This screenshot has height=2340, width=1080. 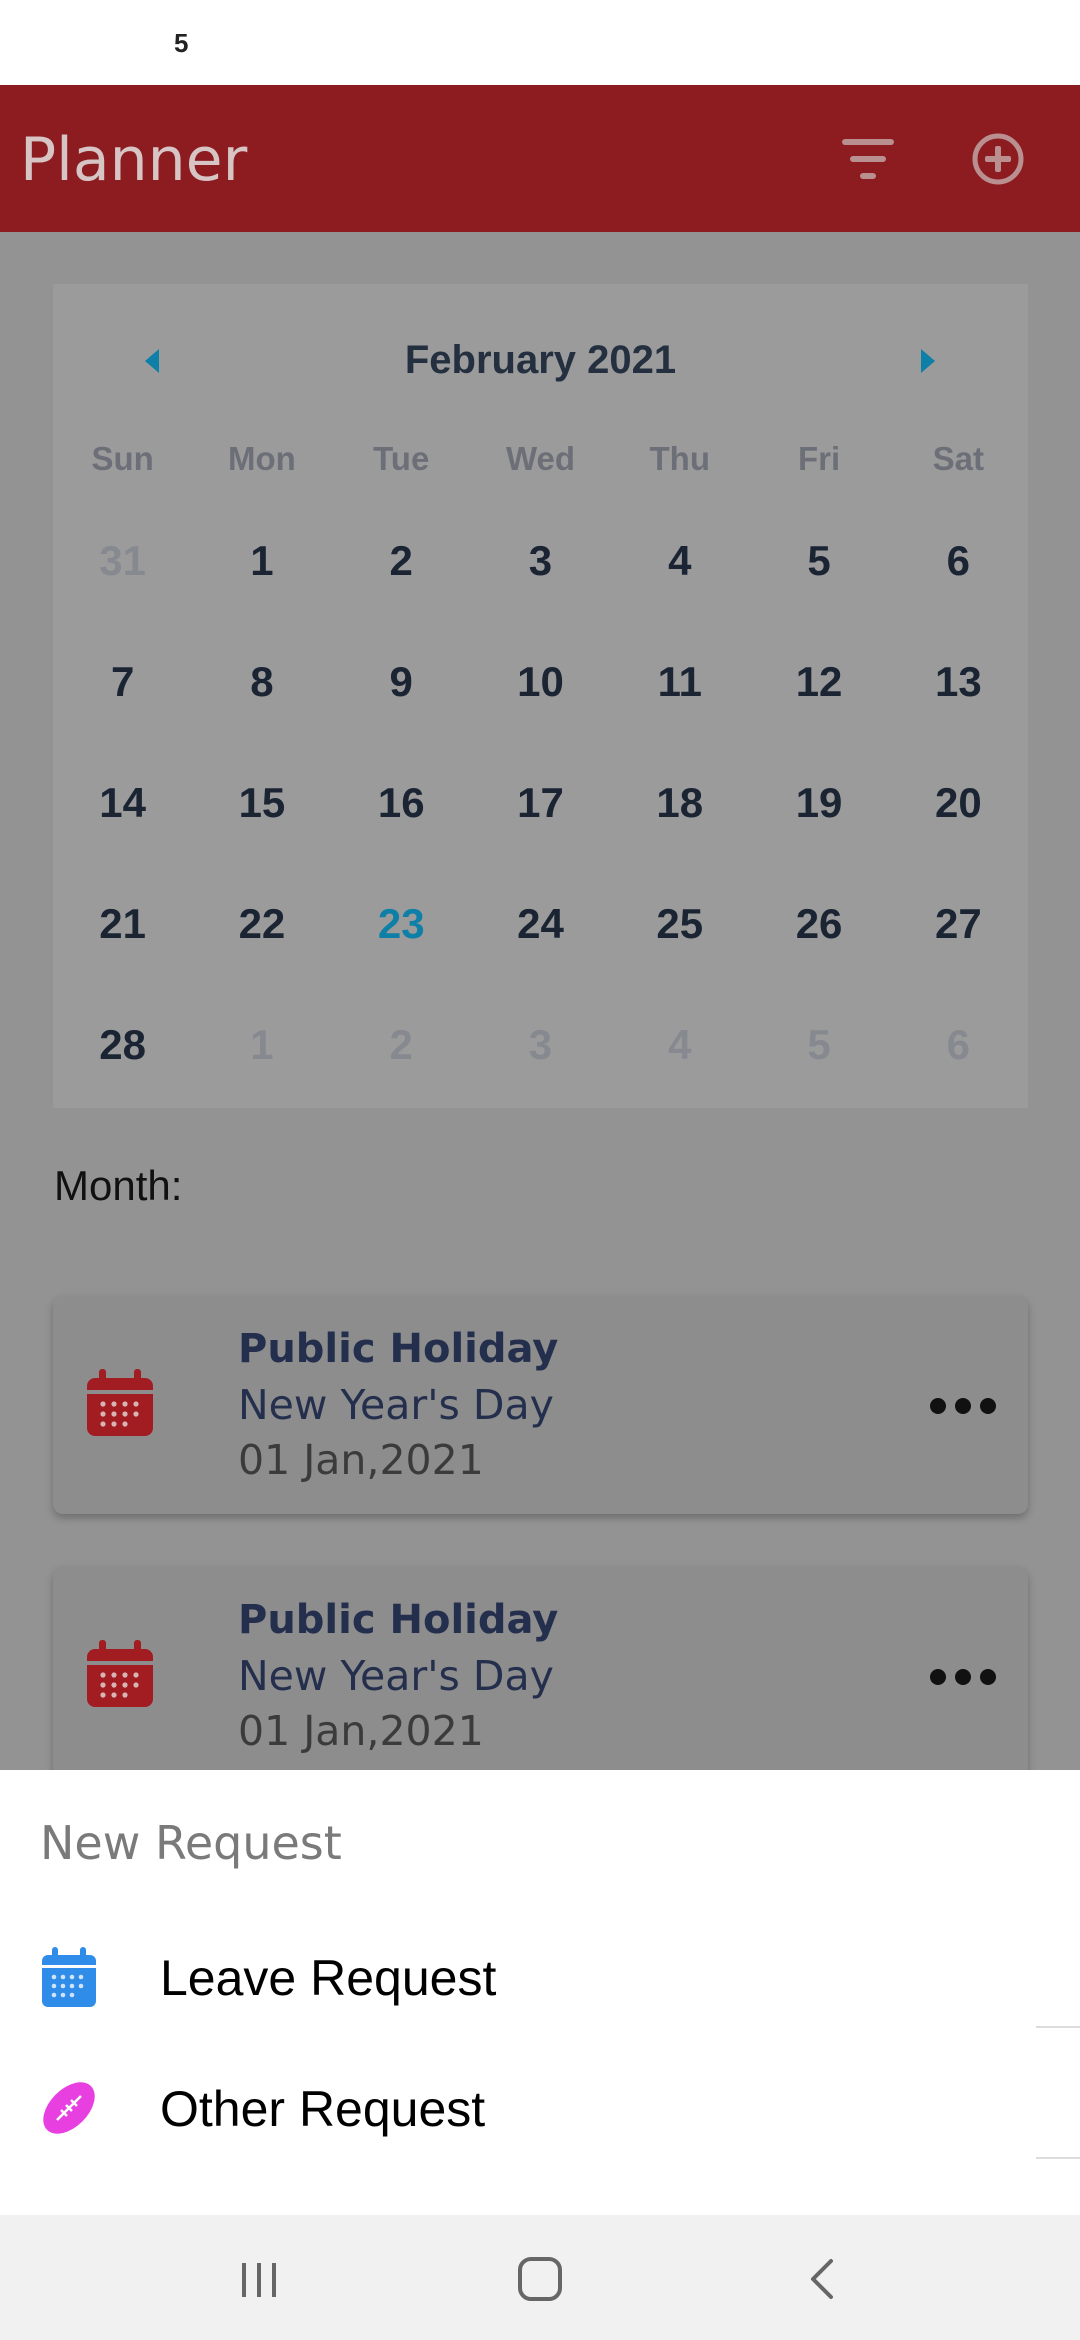 What do you see at coordinates (401, 924) in the screenshot?
I see `calendar-day-today: 23` at bounding box center [401, 924].